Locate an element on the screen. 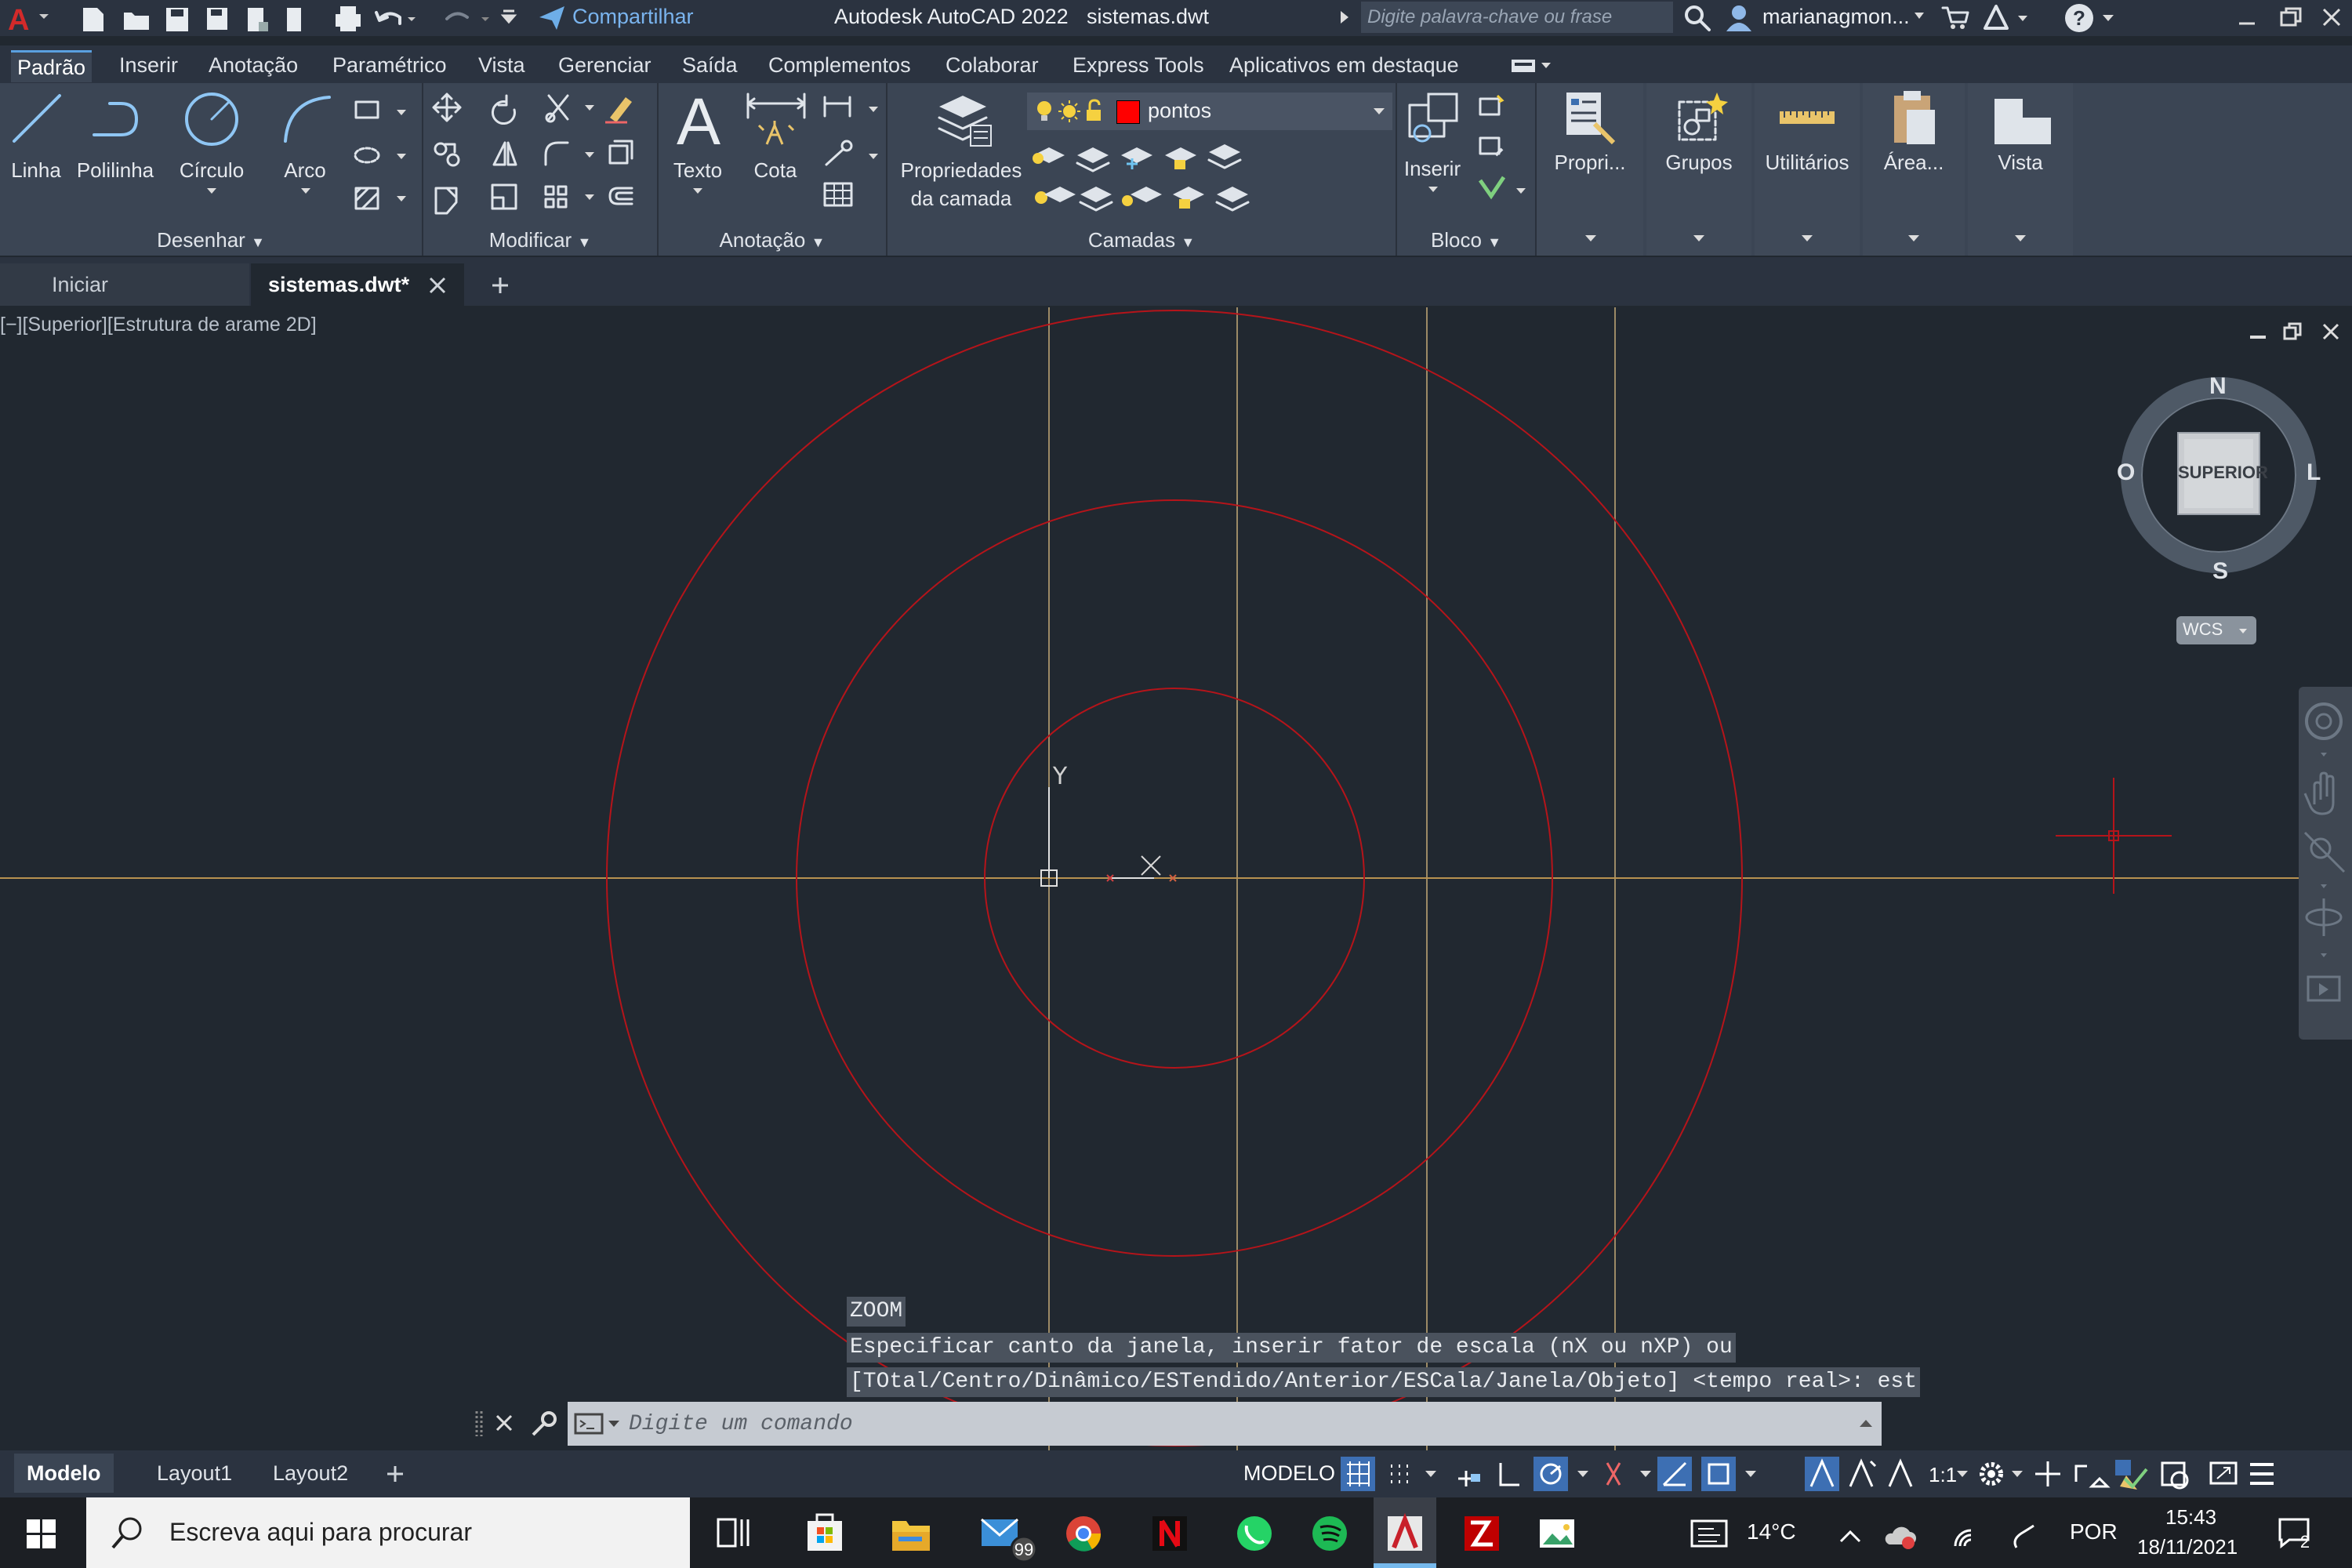 This screenshot has height=1568, width=2352. clock-time: 15:43 is located at coordinates (2190, 1517).